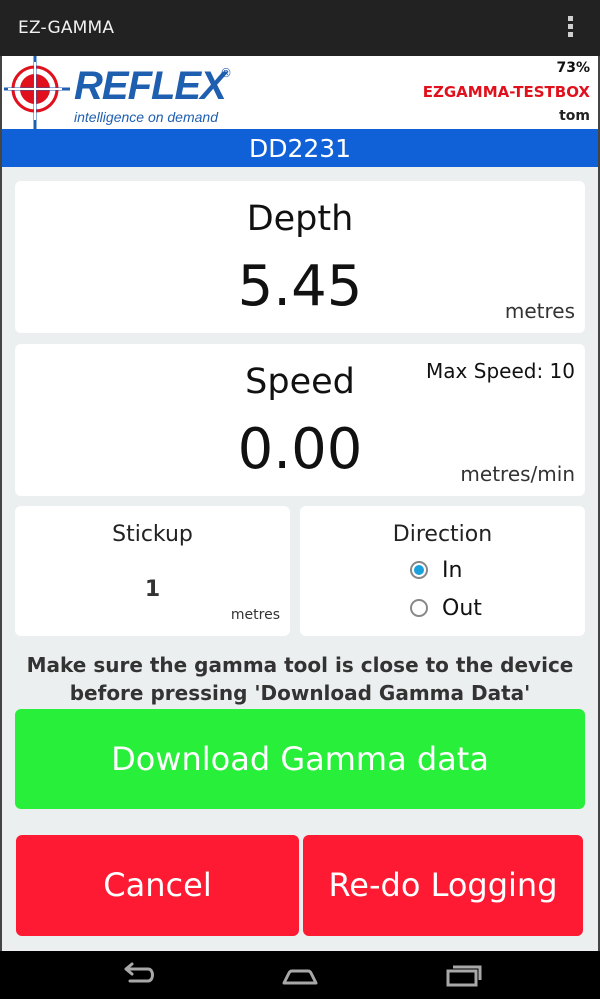 The height and width of the screenshot is (999, 600). What do you see at coordinates (150, 86) in the screenshot?
I see `logo-wordmark: REFLEX` at bounding box center [150, 86].